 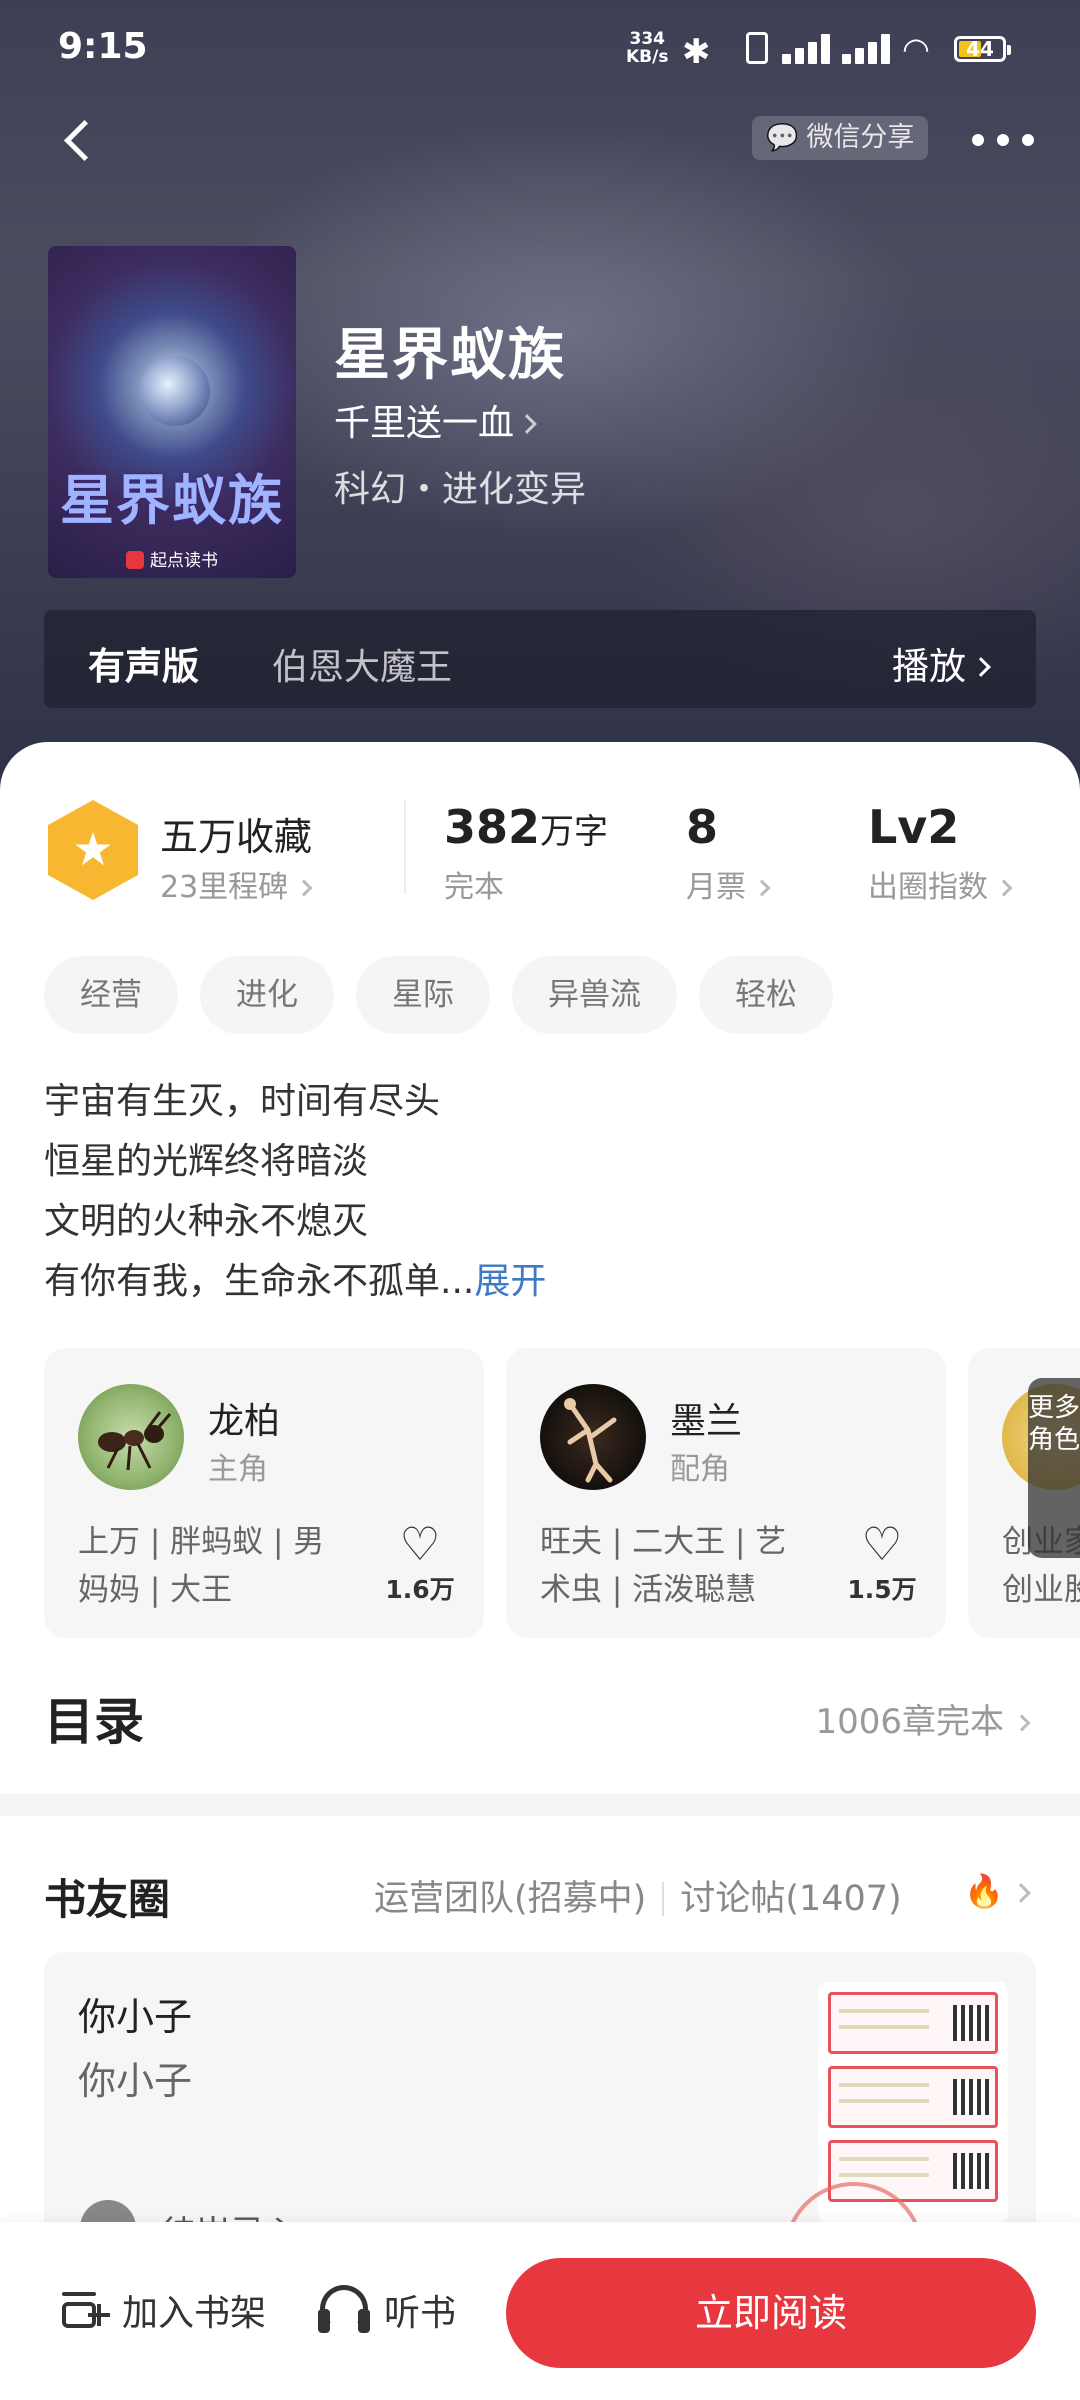 I want to click on table-of-contents: 目录 1006章完本, so click(x=540, y=1717).